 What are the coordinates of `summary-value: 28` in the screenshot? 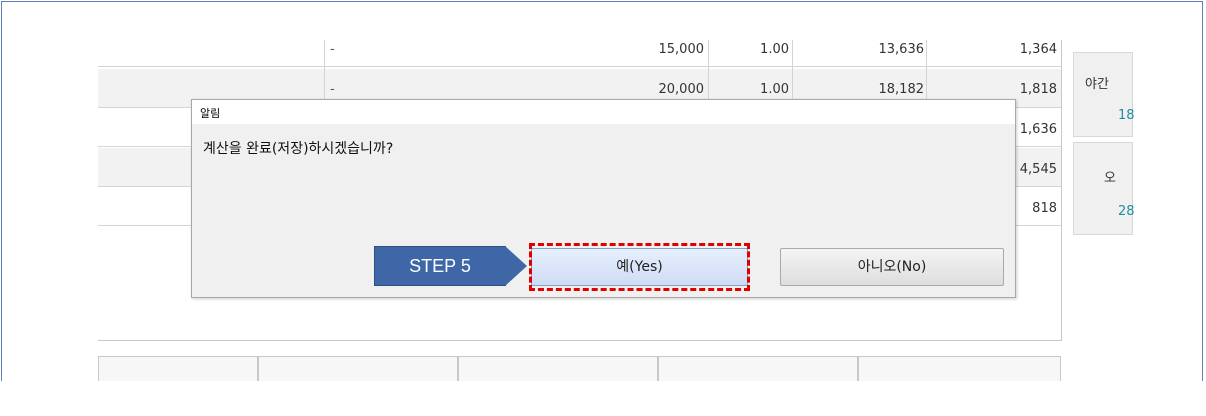 It's located at (1126, 211).